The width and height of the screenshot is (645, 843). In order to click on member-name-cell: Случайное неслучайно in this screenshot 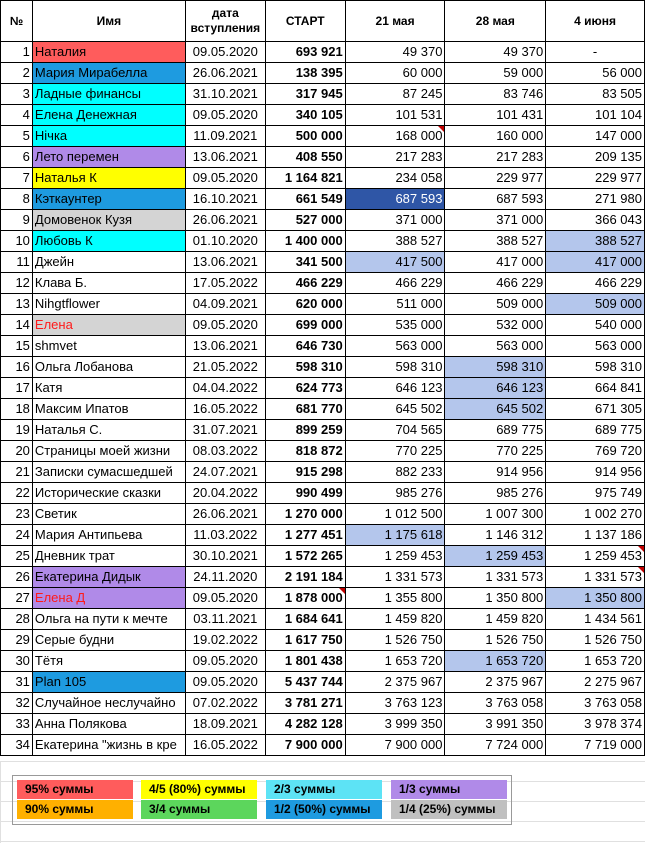, I will do `click(108, 703)`.